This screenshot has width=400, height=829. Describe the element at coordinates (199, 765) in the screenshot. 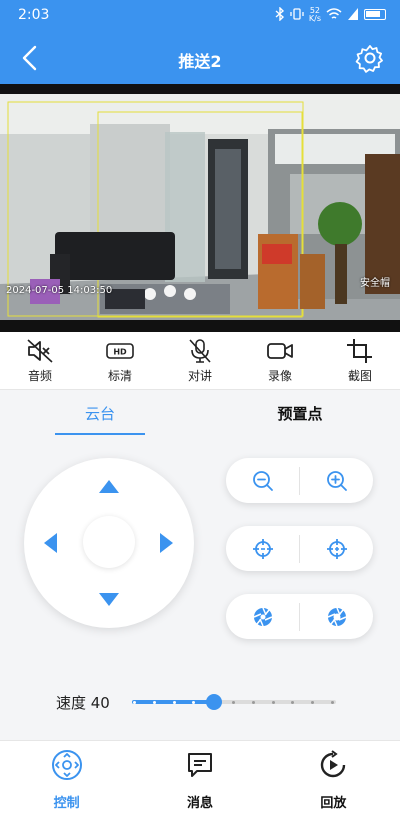

I see `message-icon` at that location.